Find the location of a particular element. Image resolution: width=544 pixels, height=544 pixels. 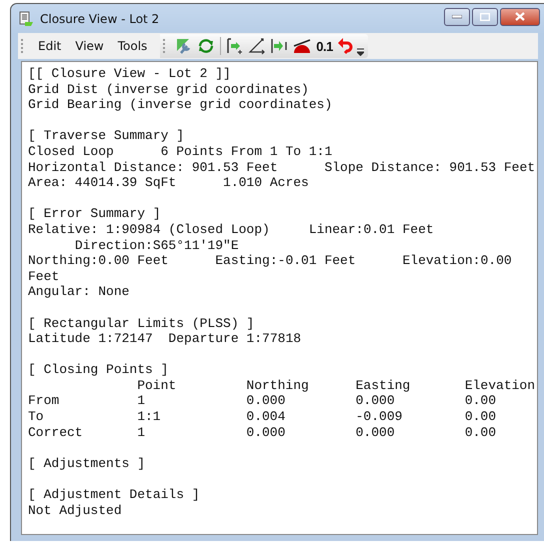

report-line: Area: 44014.39 SqFt 1.010 Acres is located at coordinates (169, 183).